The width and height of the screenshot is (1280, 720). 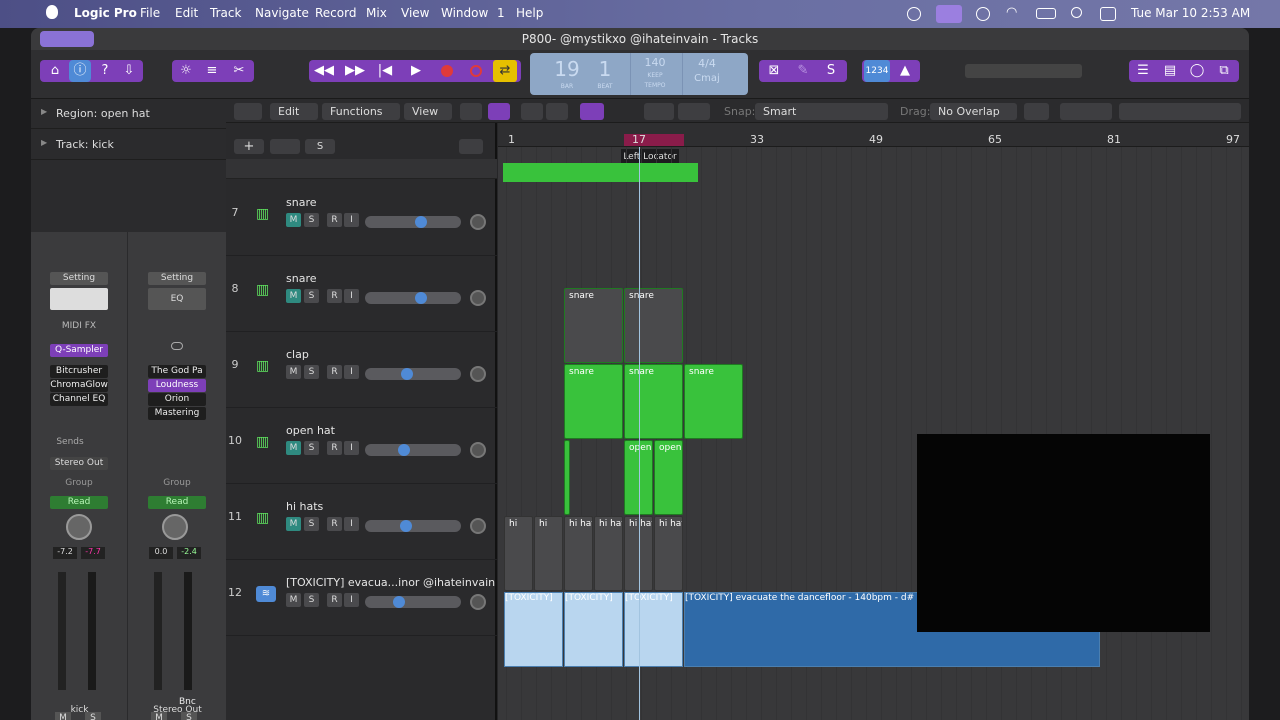 I want to click on inspector-icon: ⓘ, so click(x=80, y=71).